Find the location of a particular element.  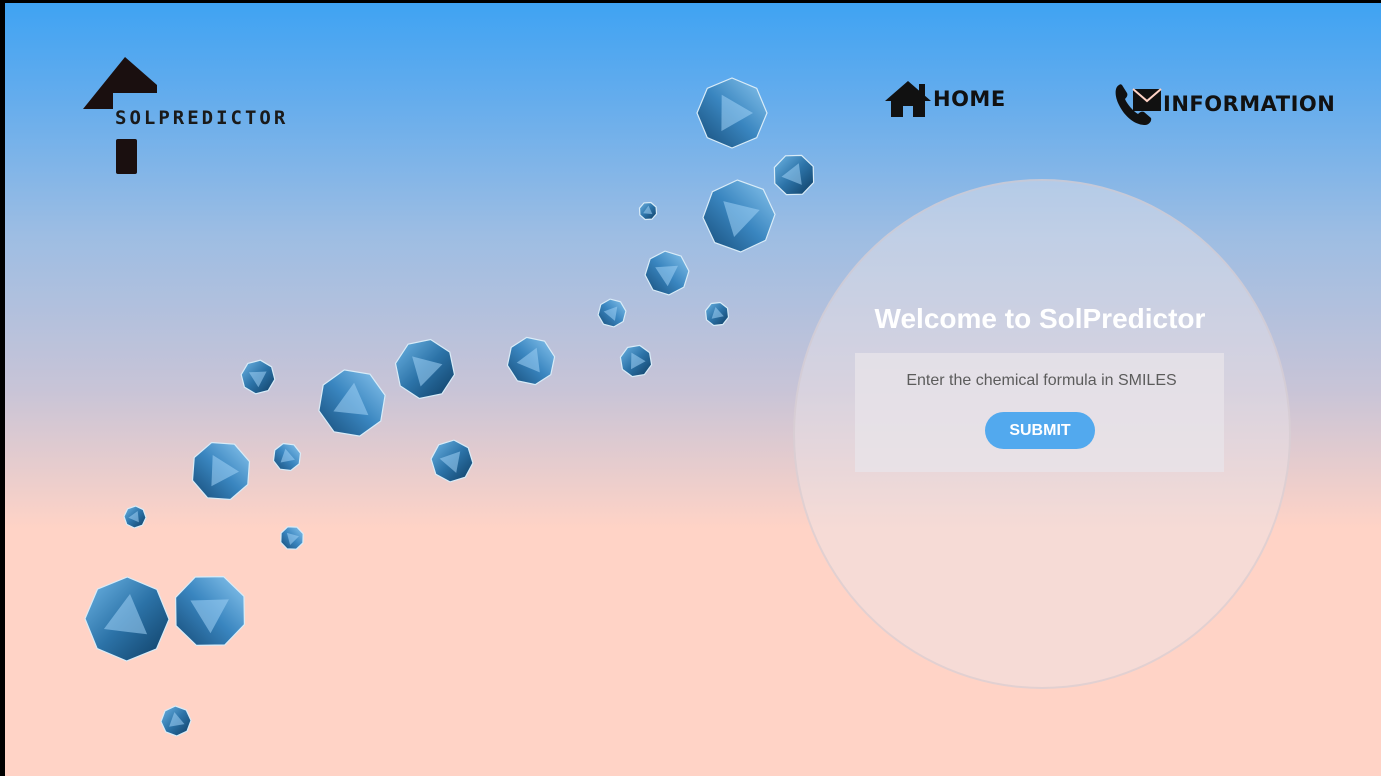

welcome-title: Welcome to SolPredictor is located at coordinates (1040, 318).